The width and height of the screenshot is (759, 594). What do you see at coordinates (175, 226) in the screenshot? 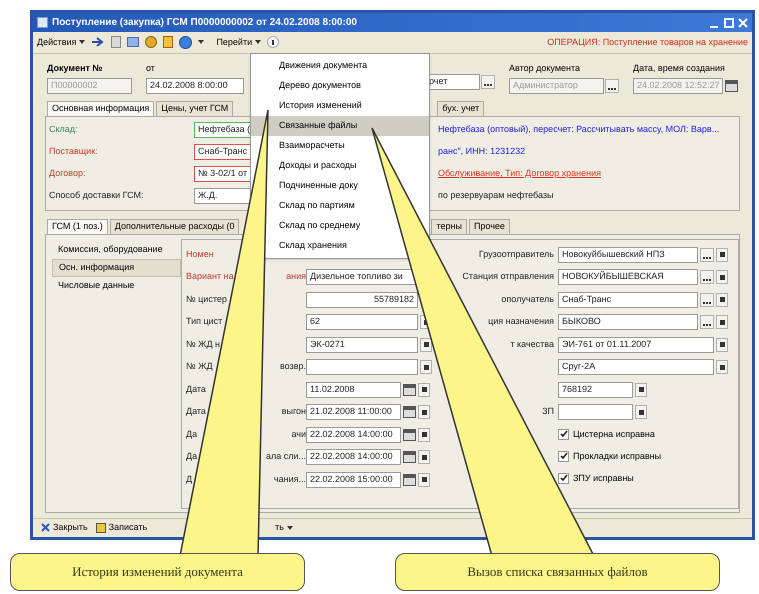
I see `tab: Дополнительные расходы (0` at bounding box center [175, 226].